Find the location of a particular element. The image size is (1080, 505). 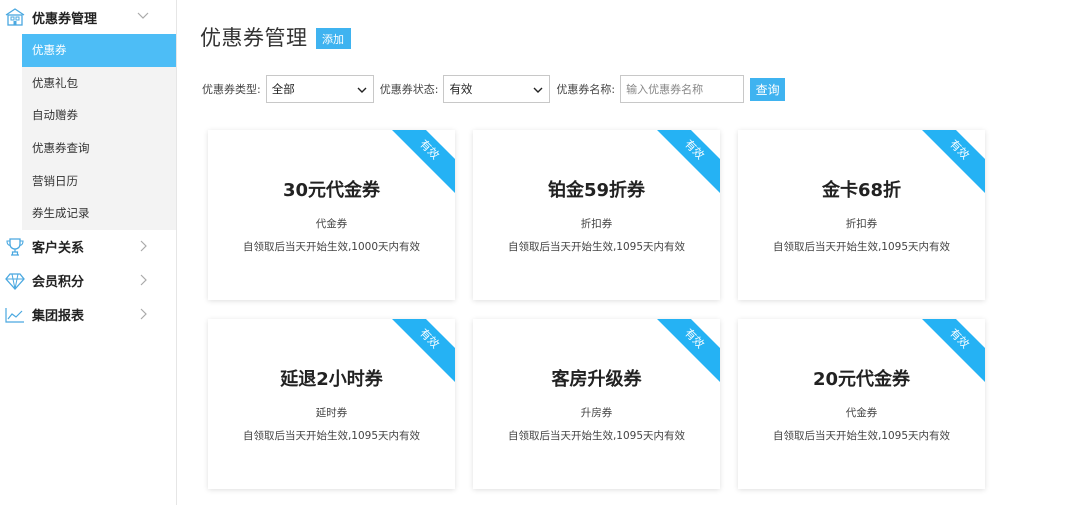

type-select-value: 全部 is located at coordinates (283, 89).